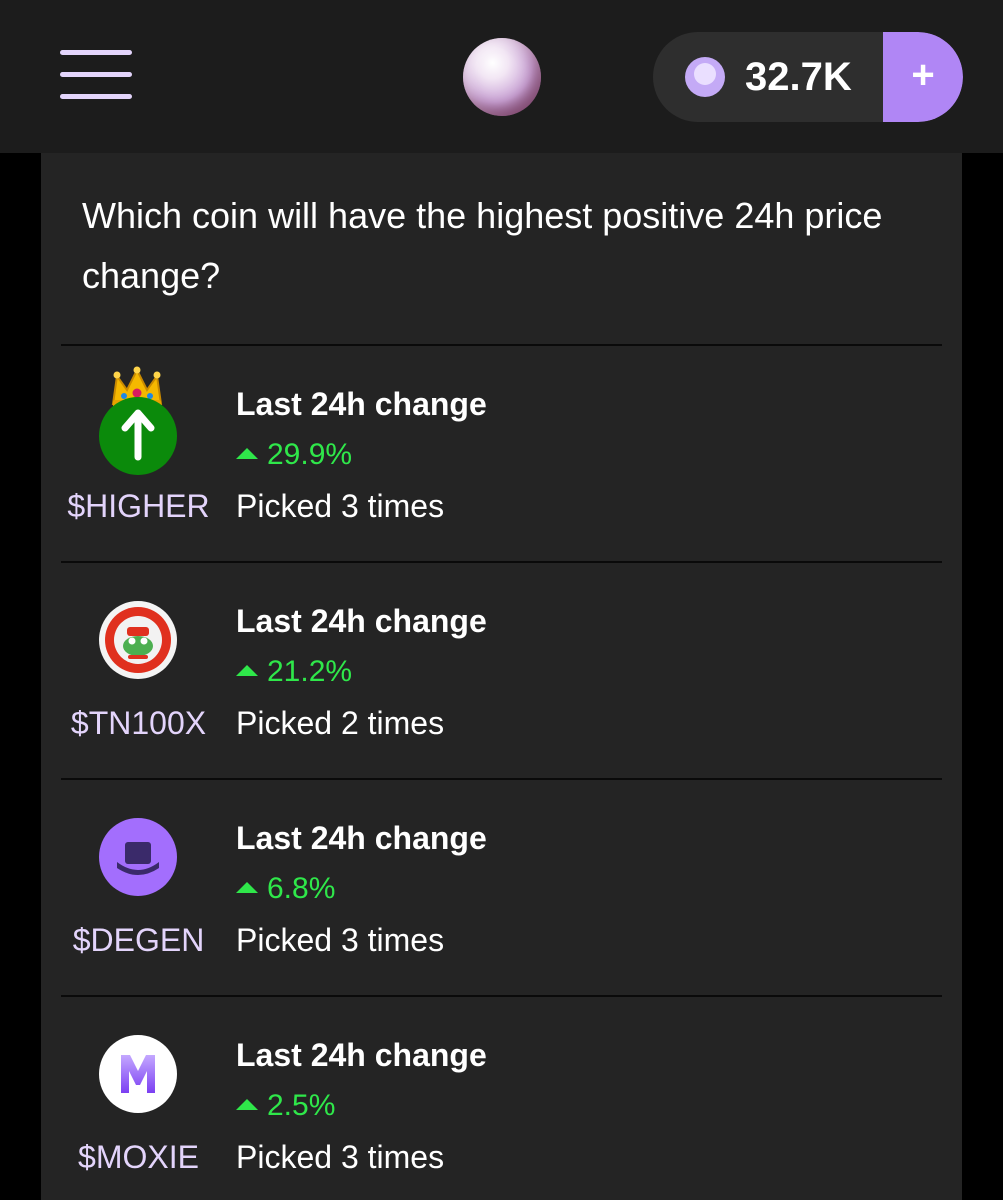 The height and width of the screenshot is (1200, 1003). Describe the element at coordinates (923, 77) in the screenshot. I see `add-funds-button: +` at that location.